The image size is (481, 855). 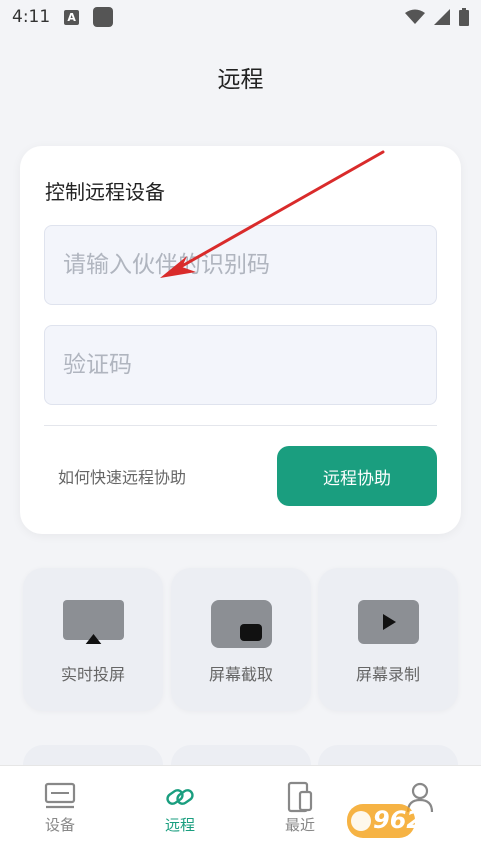 I want to click on feature-label: 实时投屏, so click(x=92, y=674).